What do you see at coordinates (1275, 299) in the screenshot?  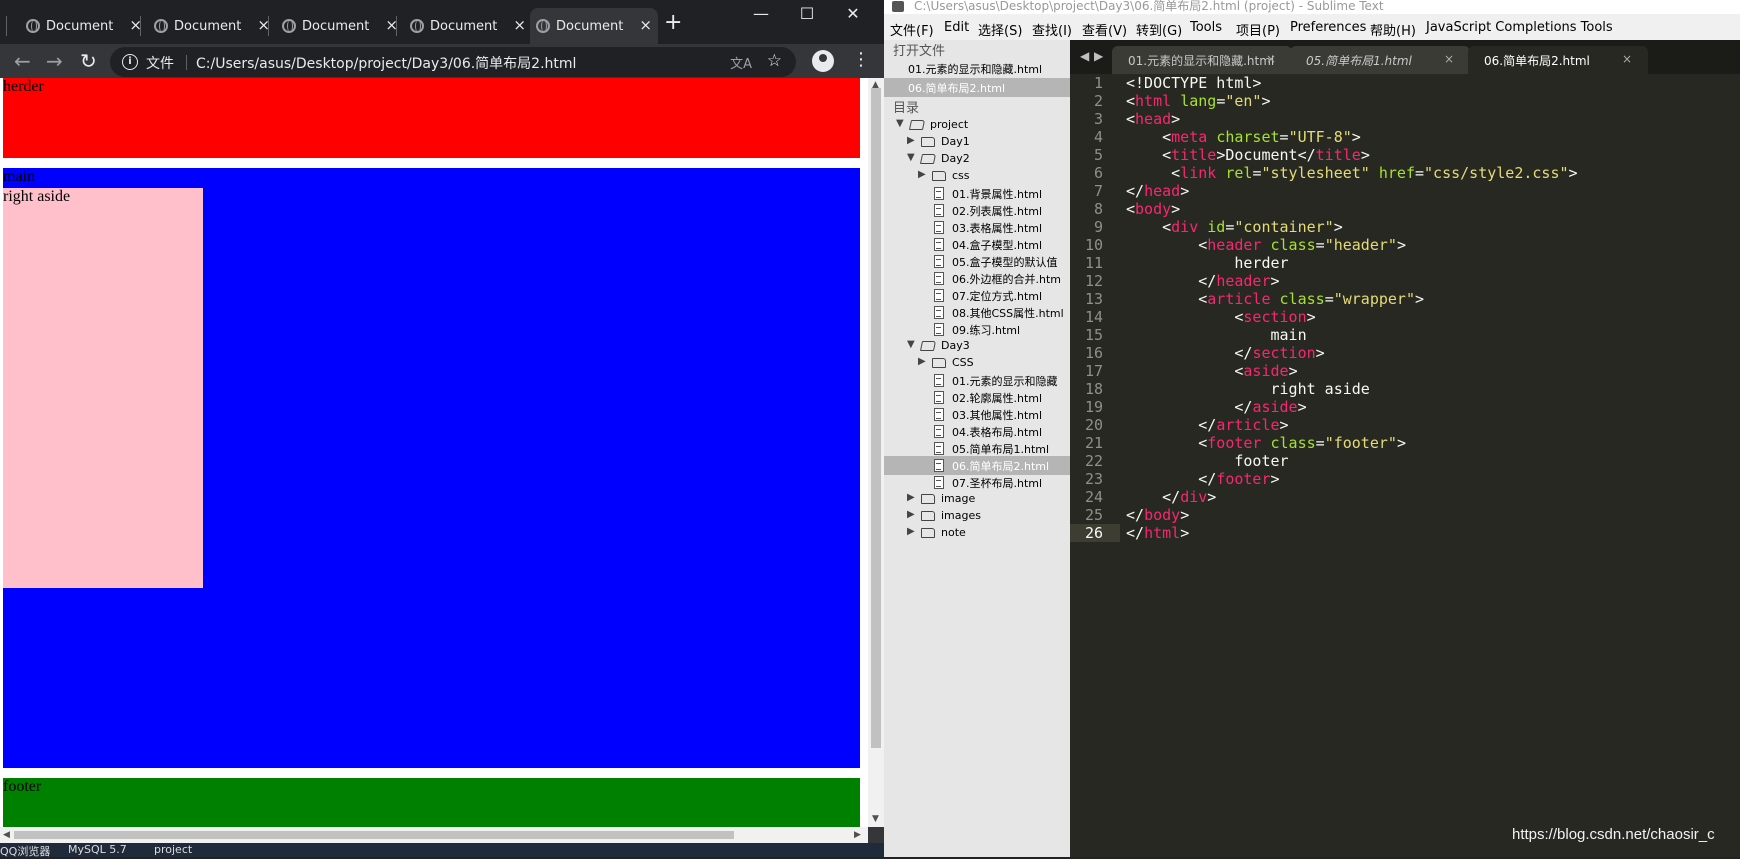 I see `code-line: <article class="wrapper">` at bounding box center [1275, 299].